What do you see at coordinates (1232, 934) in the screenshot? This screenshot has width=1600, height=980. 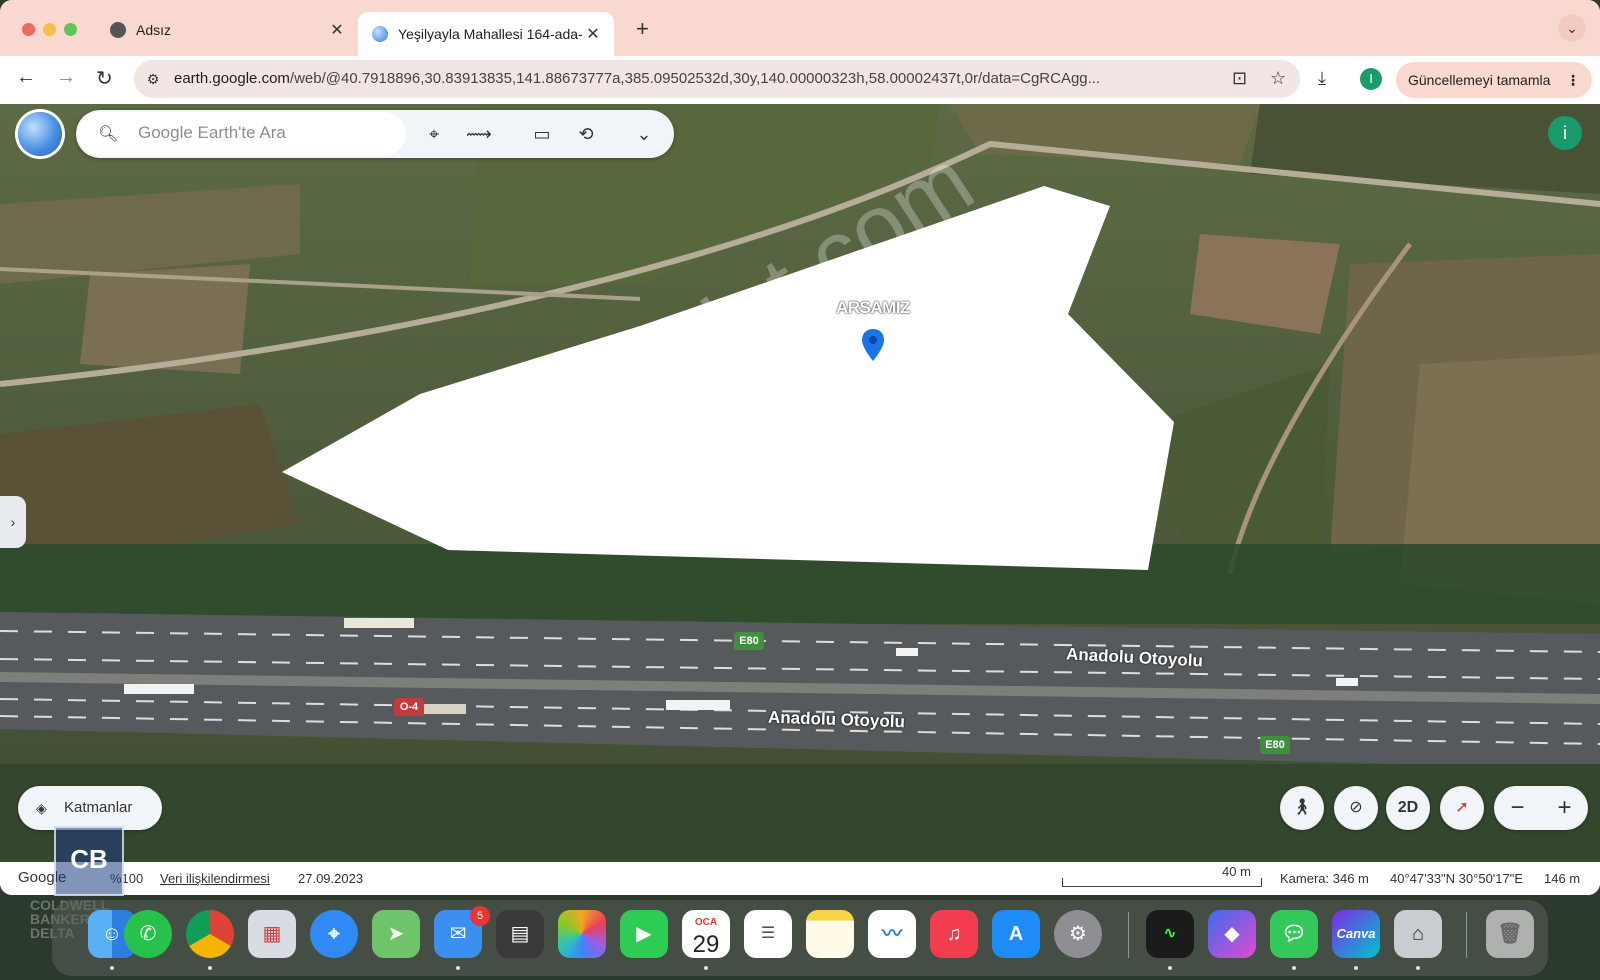 I see `shortcuts-icon: ◆` at bounding box center [1232, 934].